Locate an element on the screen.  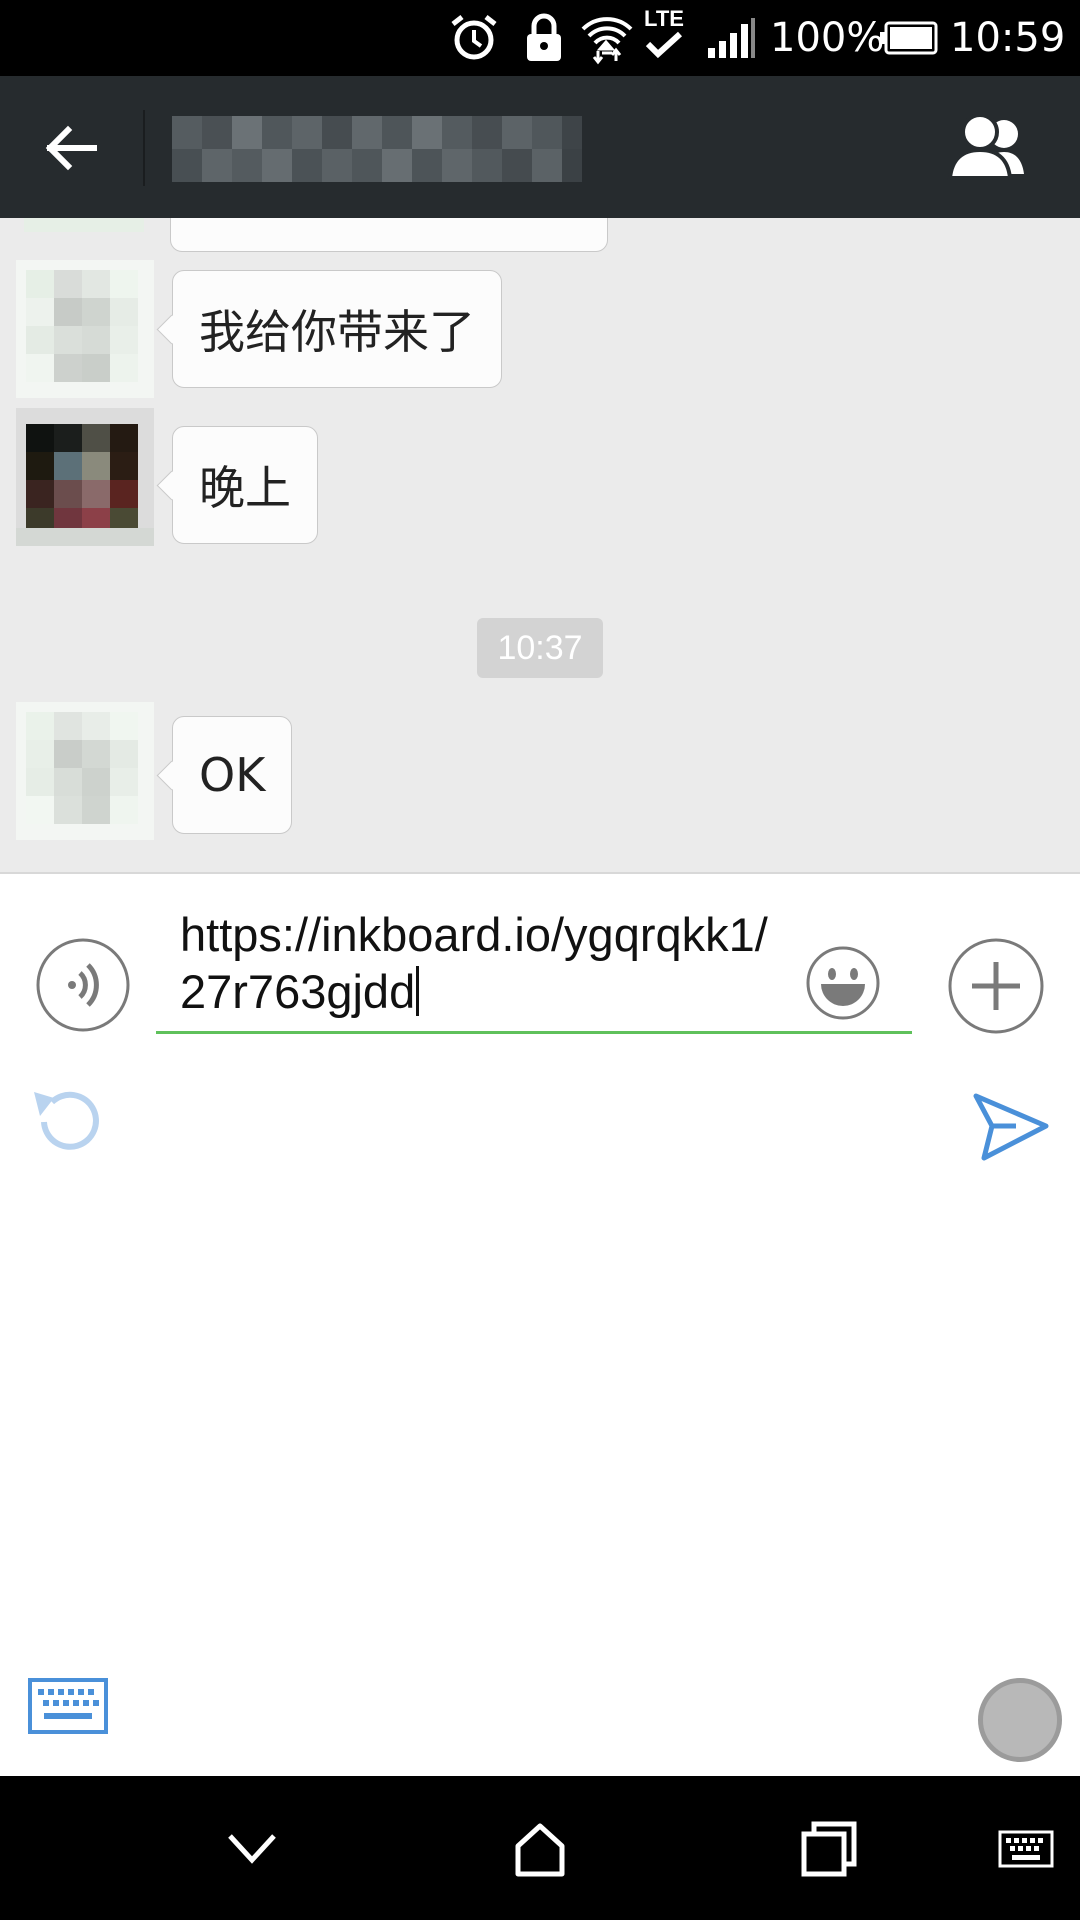
message-bubble: 晚上 is located at coordinates (245, 485).